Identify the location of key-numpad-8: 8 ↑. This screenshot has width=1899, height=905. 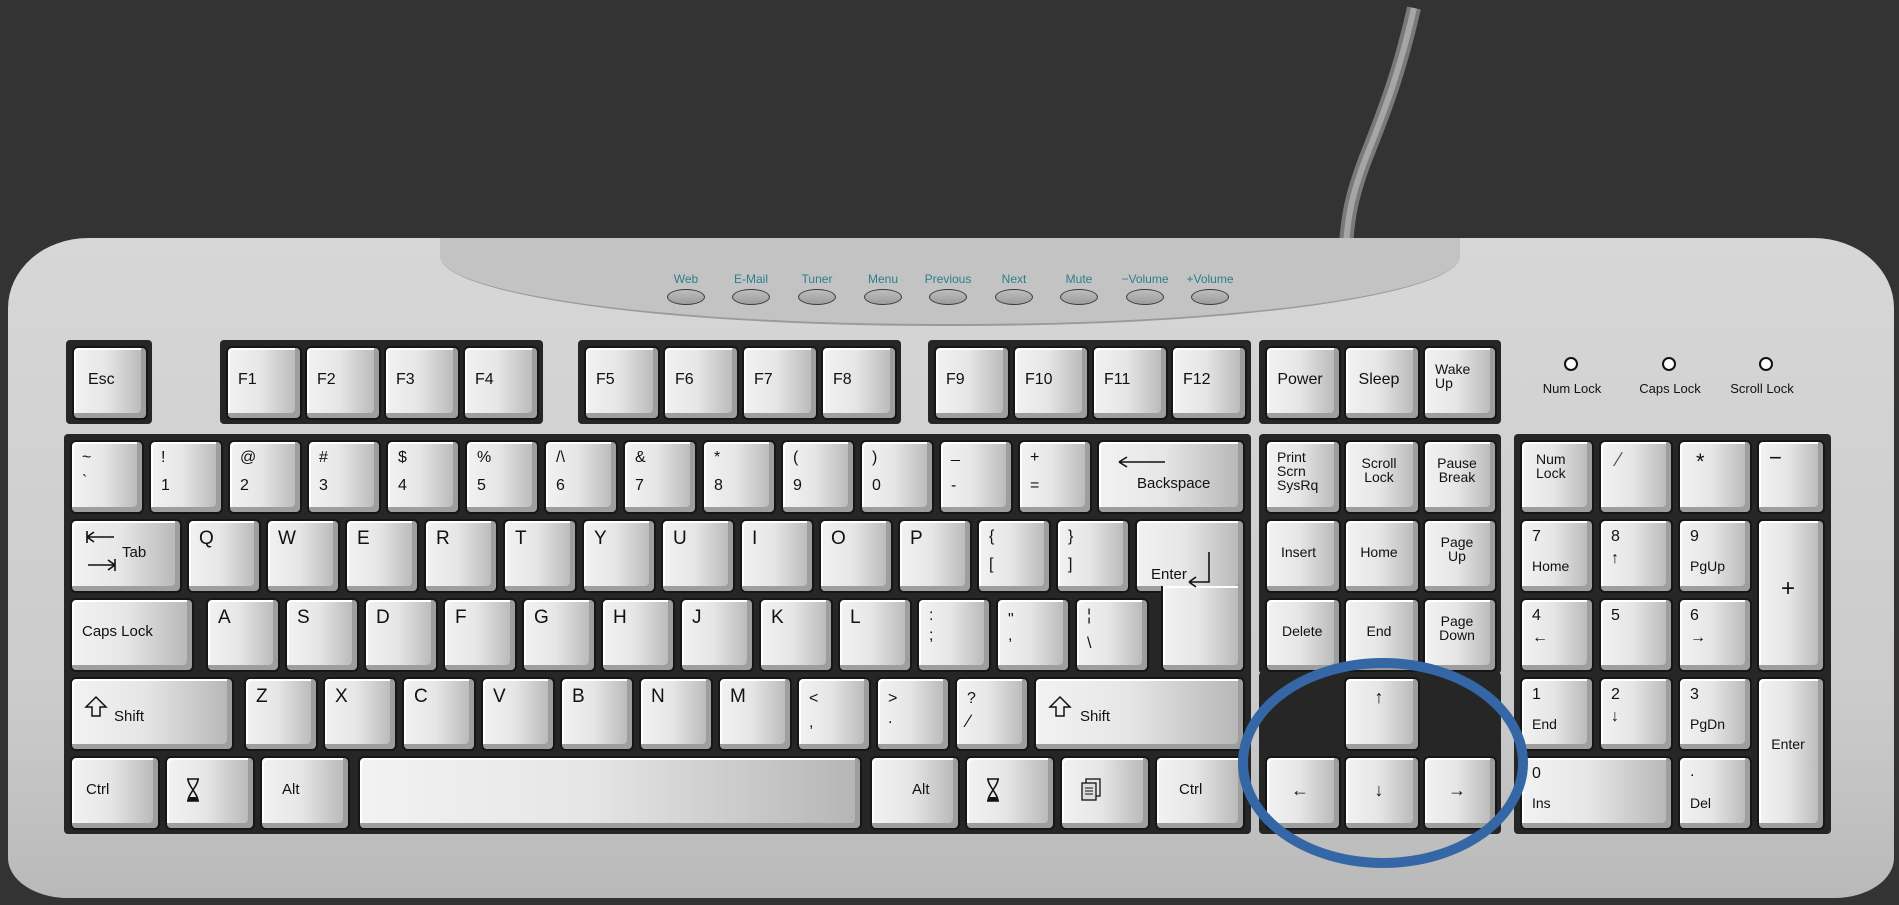
(1636, 556).